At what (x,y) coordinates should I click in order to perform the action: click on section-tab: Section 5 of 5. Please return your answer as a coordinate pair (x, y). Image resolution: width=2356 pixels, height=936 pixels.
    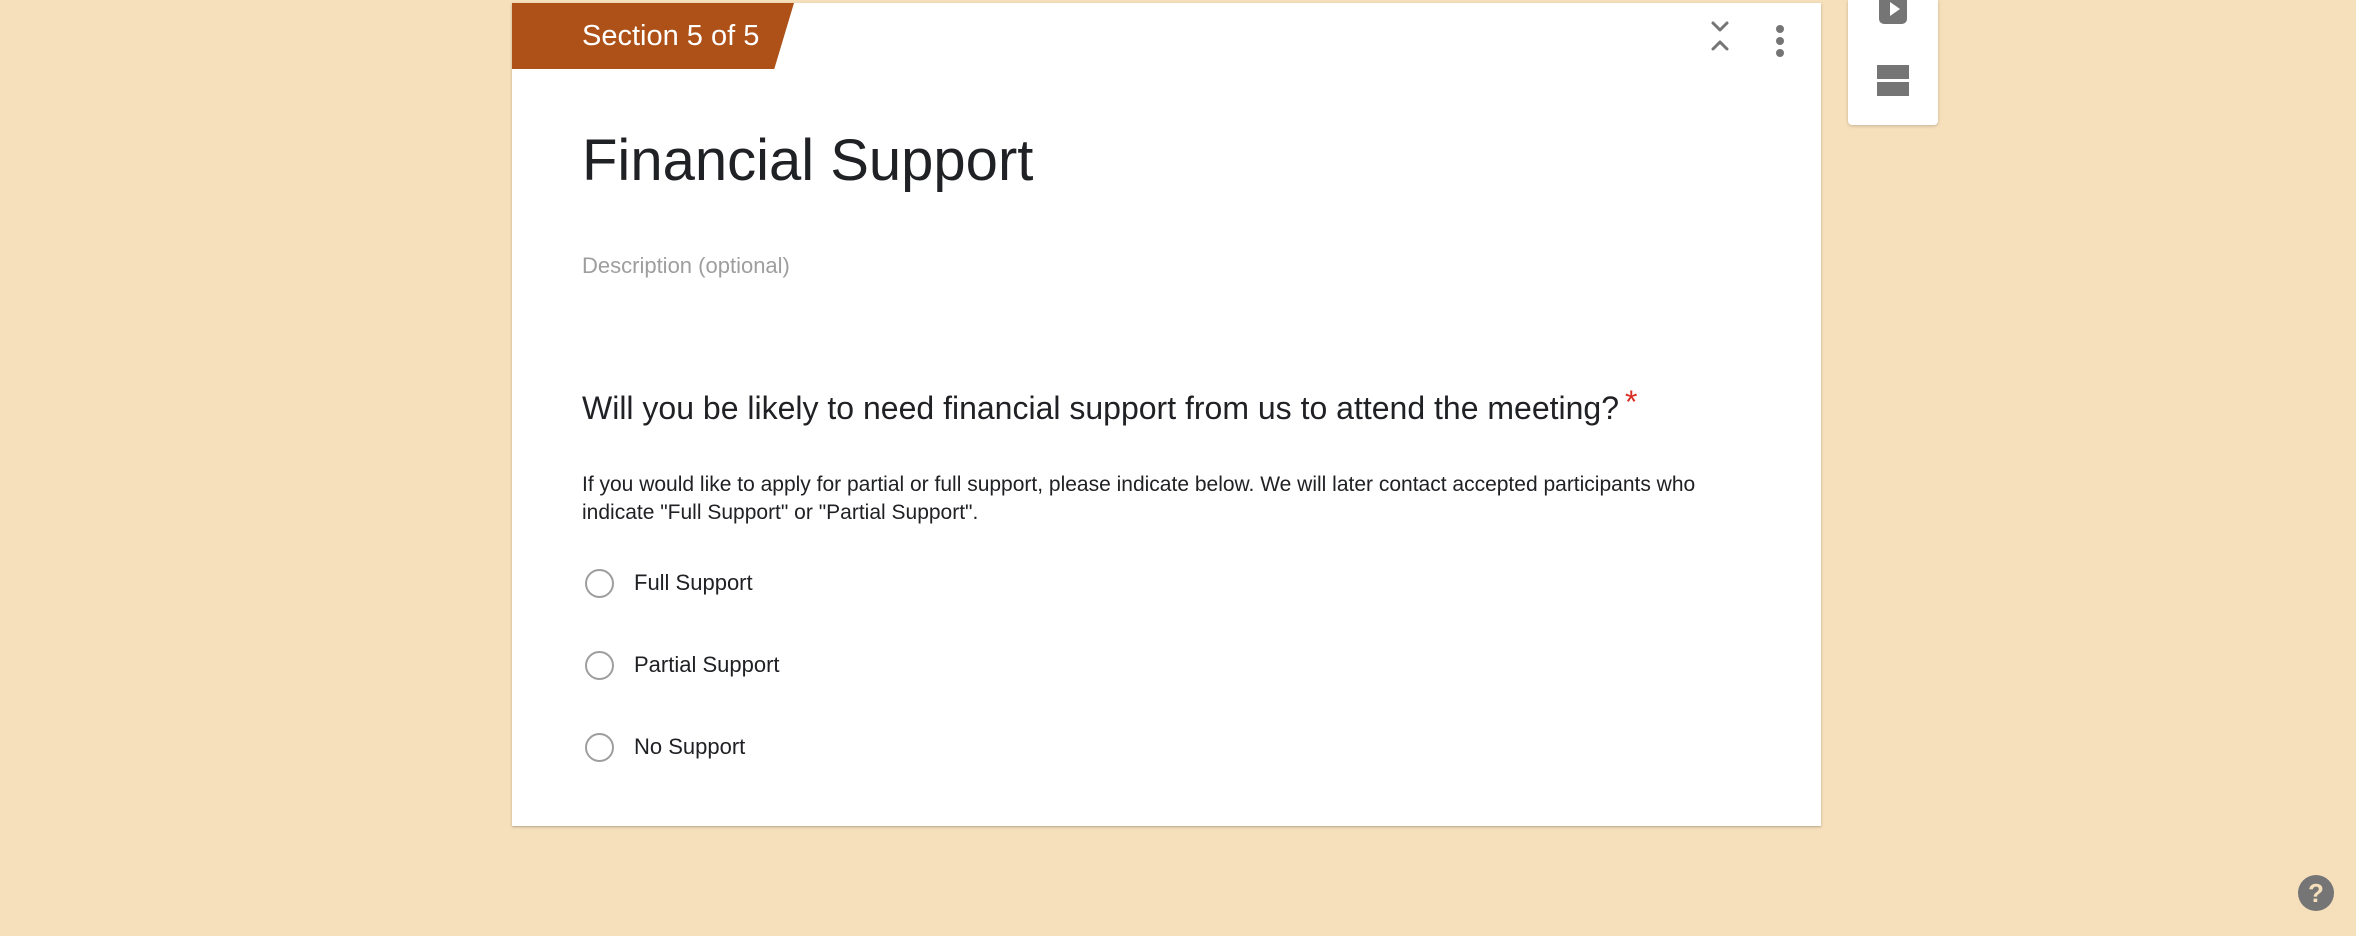
    Looking at the image, I should click on (653, 36).